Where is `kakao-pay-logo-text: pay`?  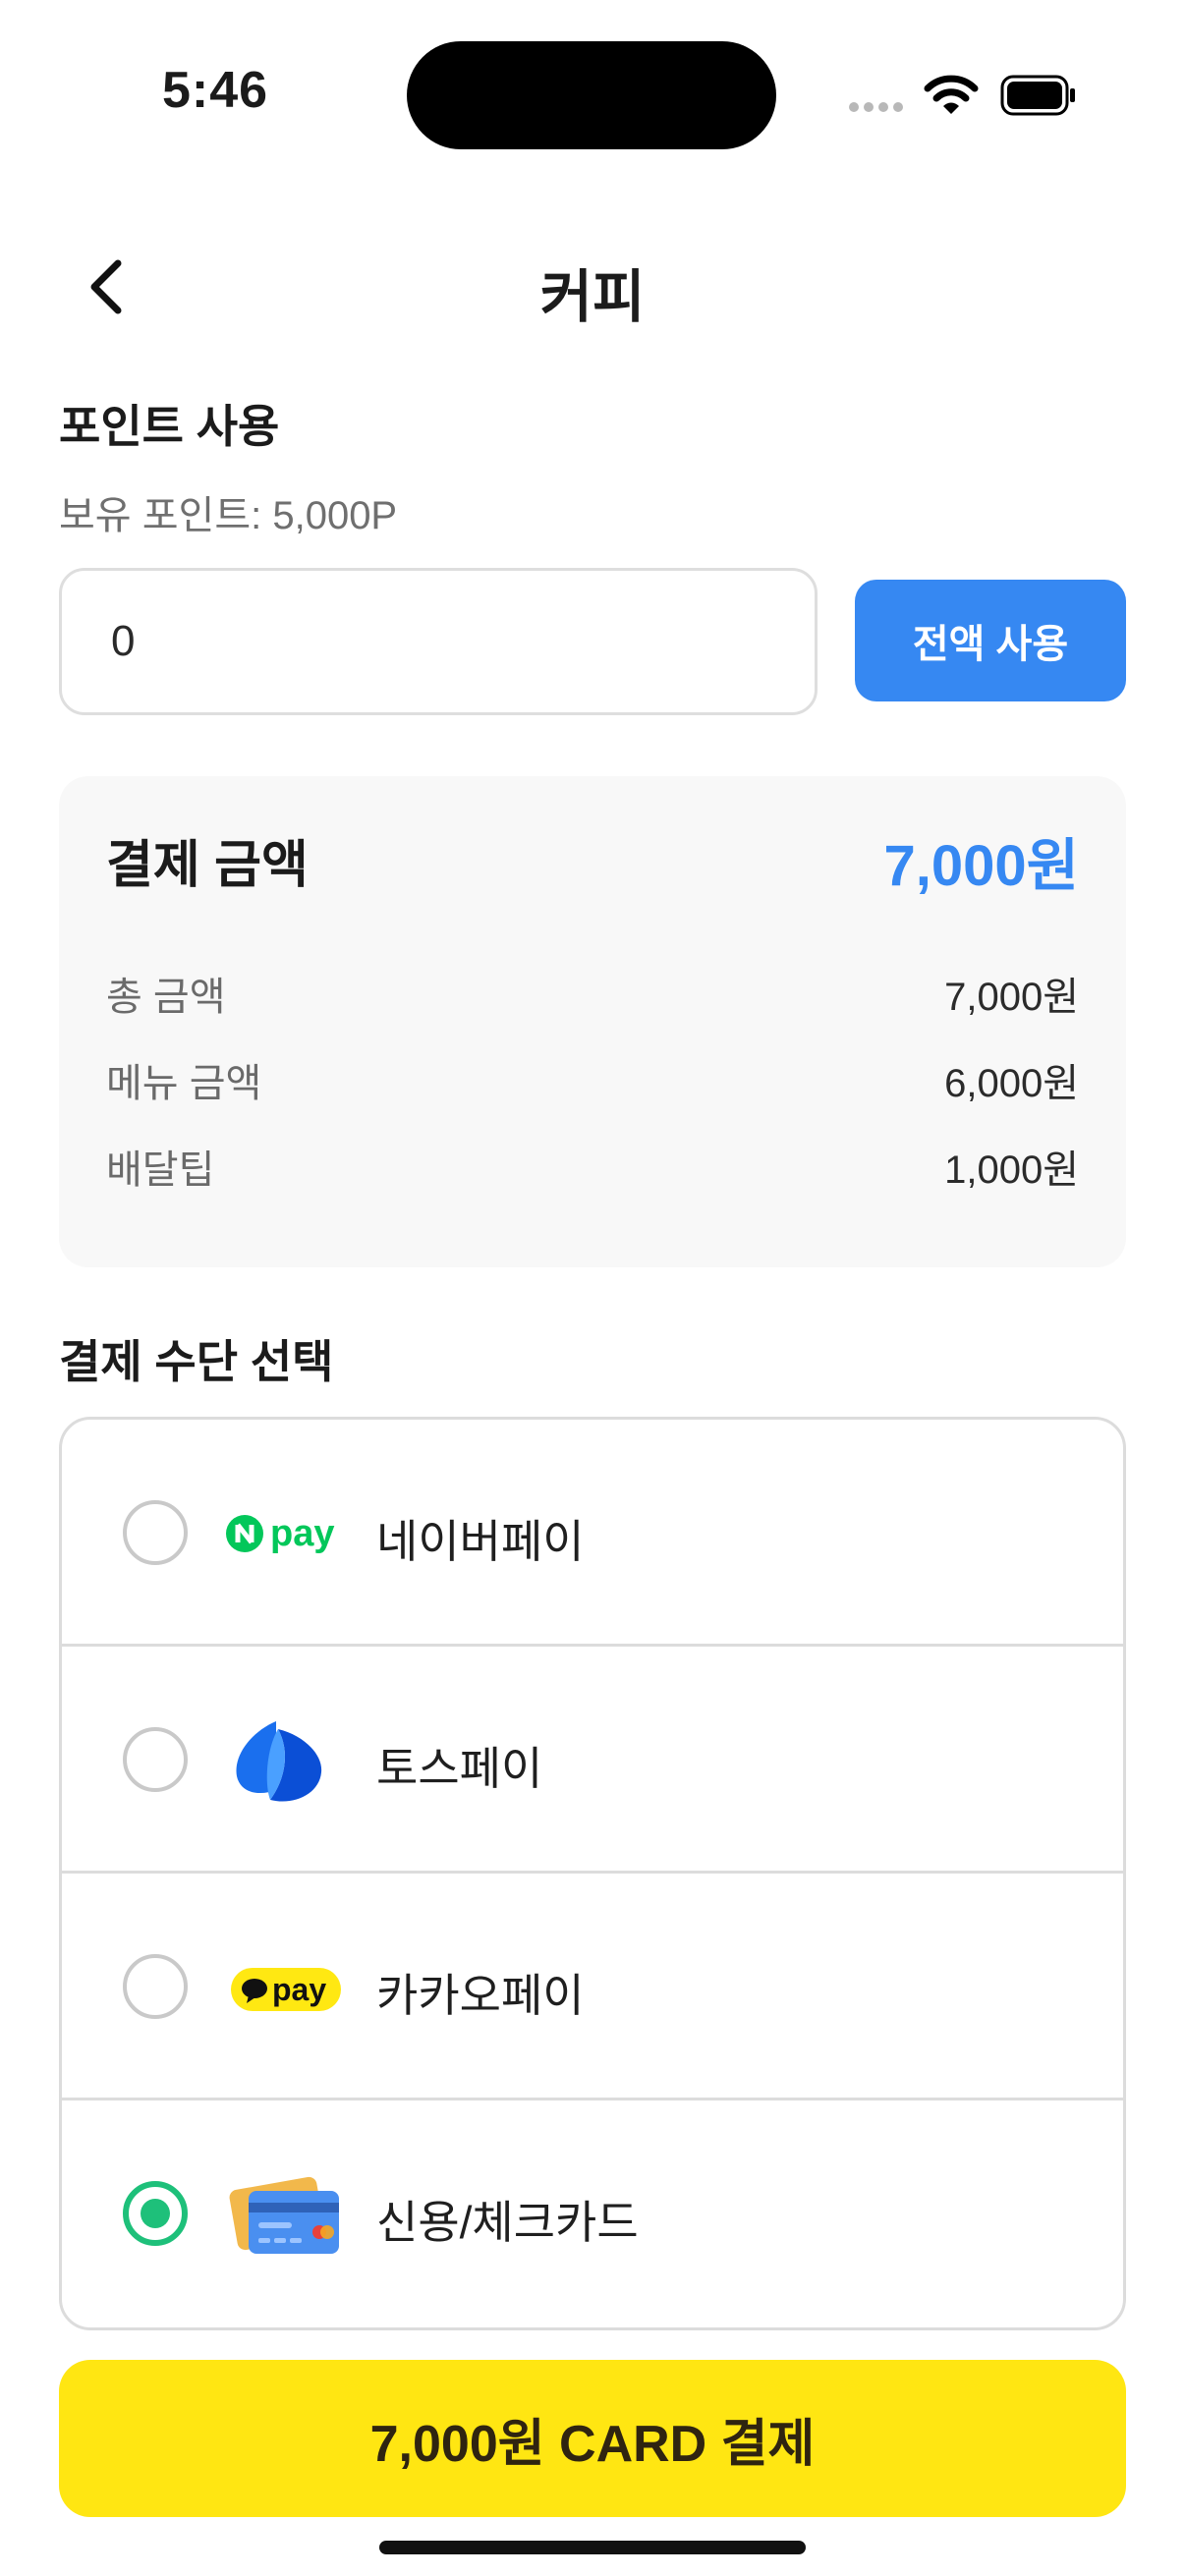 kakao-pay-logo-text: pay is located at coordinates (299, 1989).